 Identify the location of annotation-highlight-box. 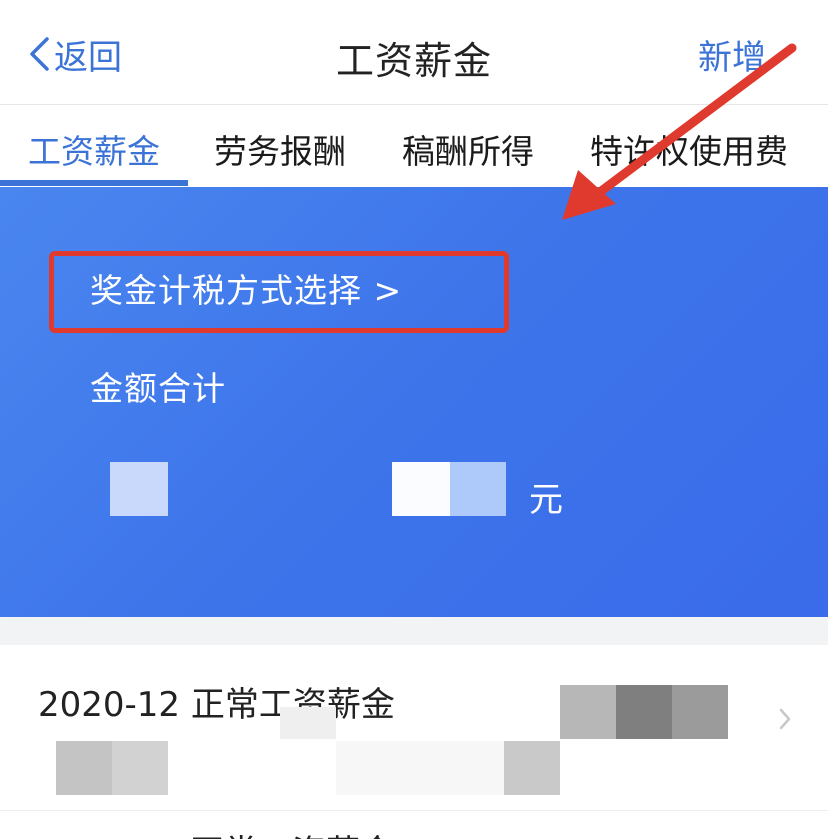
(279, 292).